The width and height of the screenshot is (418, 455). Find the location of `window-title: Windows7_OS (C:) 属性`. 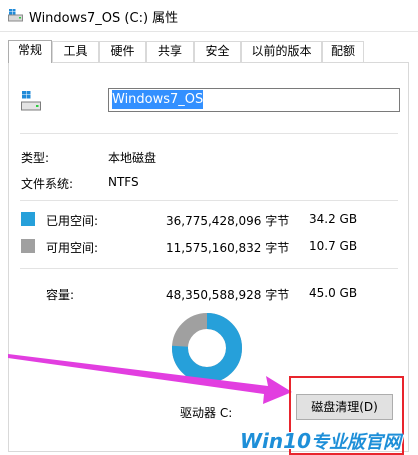

window-title: Windows7_OS (C:) 属性 is located at coordinates (104, 18).